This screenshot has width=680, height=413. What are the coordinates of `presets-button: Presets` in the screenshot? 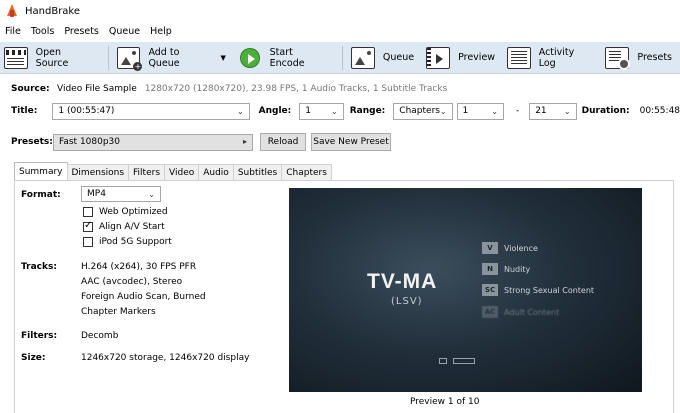 It's located at (640, 58).